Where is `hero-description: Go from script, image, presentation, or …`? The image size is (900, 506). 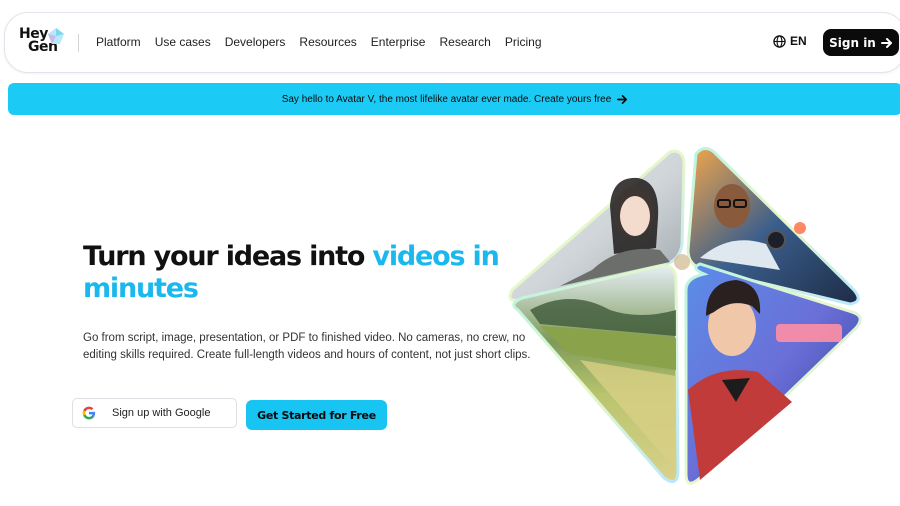 hero-description: Go from script, image, presentation, or … is located at coordinates (307, 346).